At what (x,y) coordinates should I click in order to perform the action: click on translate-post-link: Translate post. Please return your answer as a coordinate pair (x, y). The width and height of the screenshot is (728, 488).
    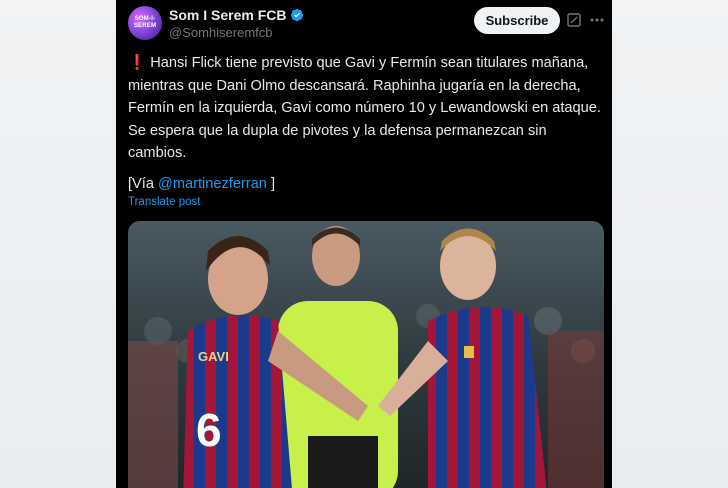
    Looking at the image, I should click on (164, 202).